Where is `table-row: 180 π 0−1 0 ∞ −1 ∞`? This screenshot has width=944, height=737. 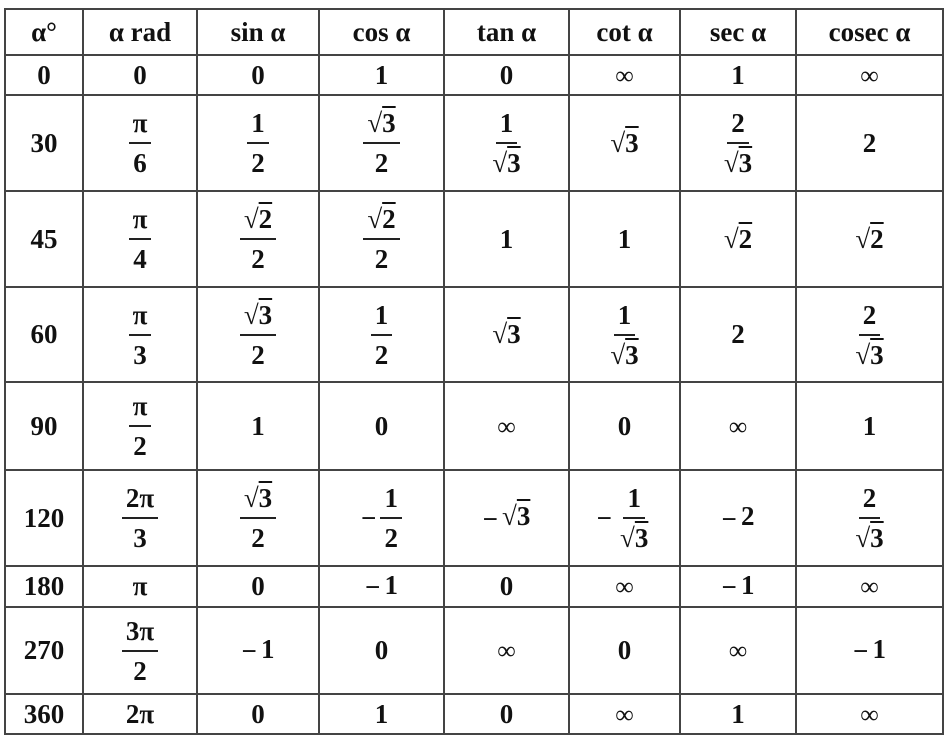
table-row: 180 π 0−1 0 ∞ −1 ∞ is located at coordinates (474, 586).